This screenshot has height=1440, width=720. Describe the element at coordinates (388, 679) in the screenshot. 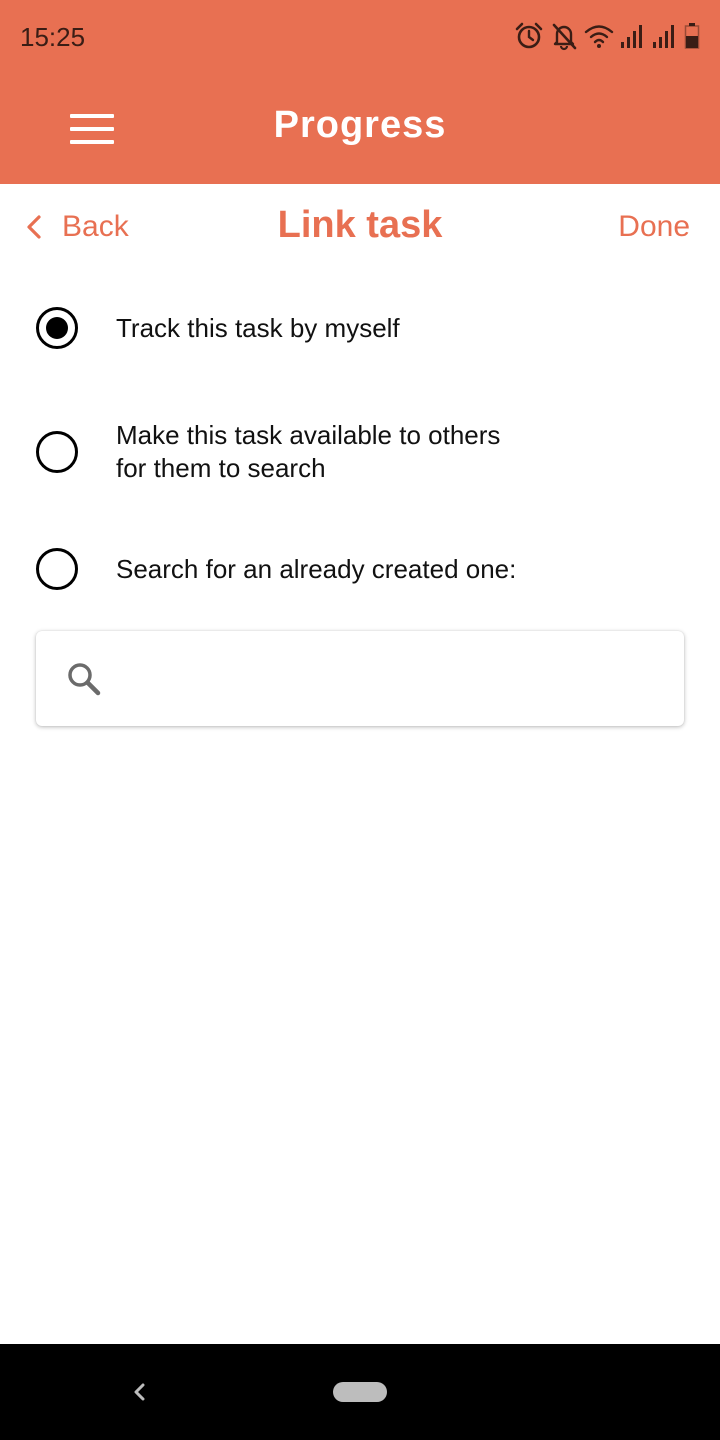

I see `search-input` at that location.